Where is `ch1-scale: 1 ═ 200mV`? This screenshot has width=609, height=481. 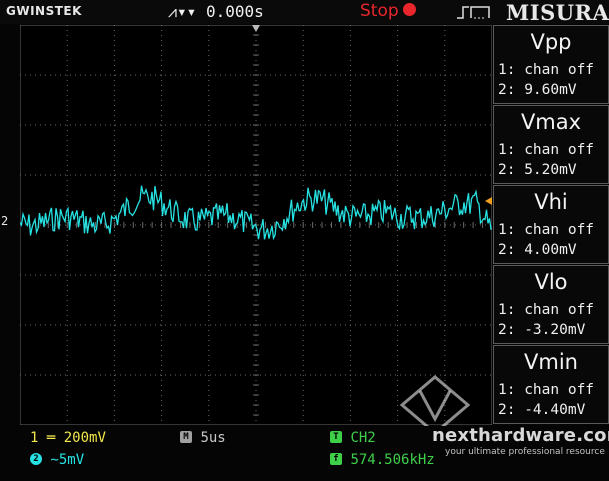
ch1-scale: 1 ═ 200mV is located at coordinates (68, 438).